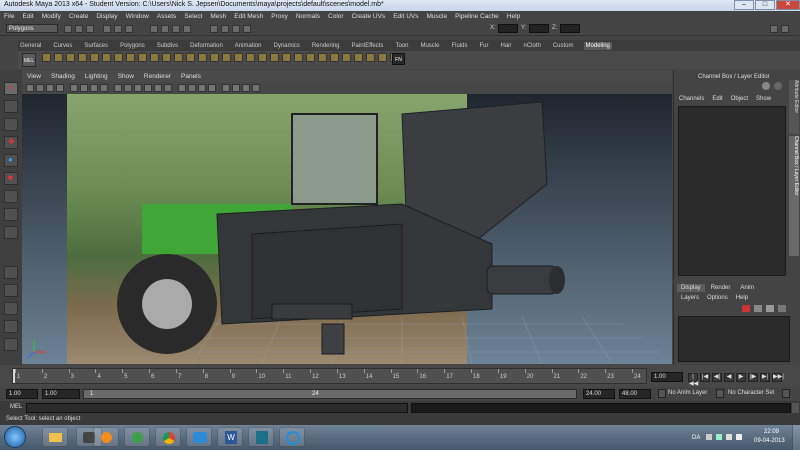 This screenshot has height=450, width=800. Describe the element at coordinates (61, 394) in the screenshot. I see `playback-start-field: 1.00` at that location.